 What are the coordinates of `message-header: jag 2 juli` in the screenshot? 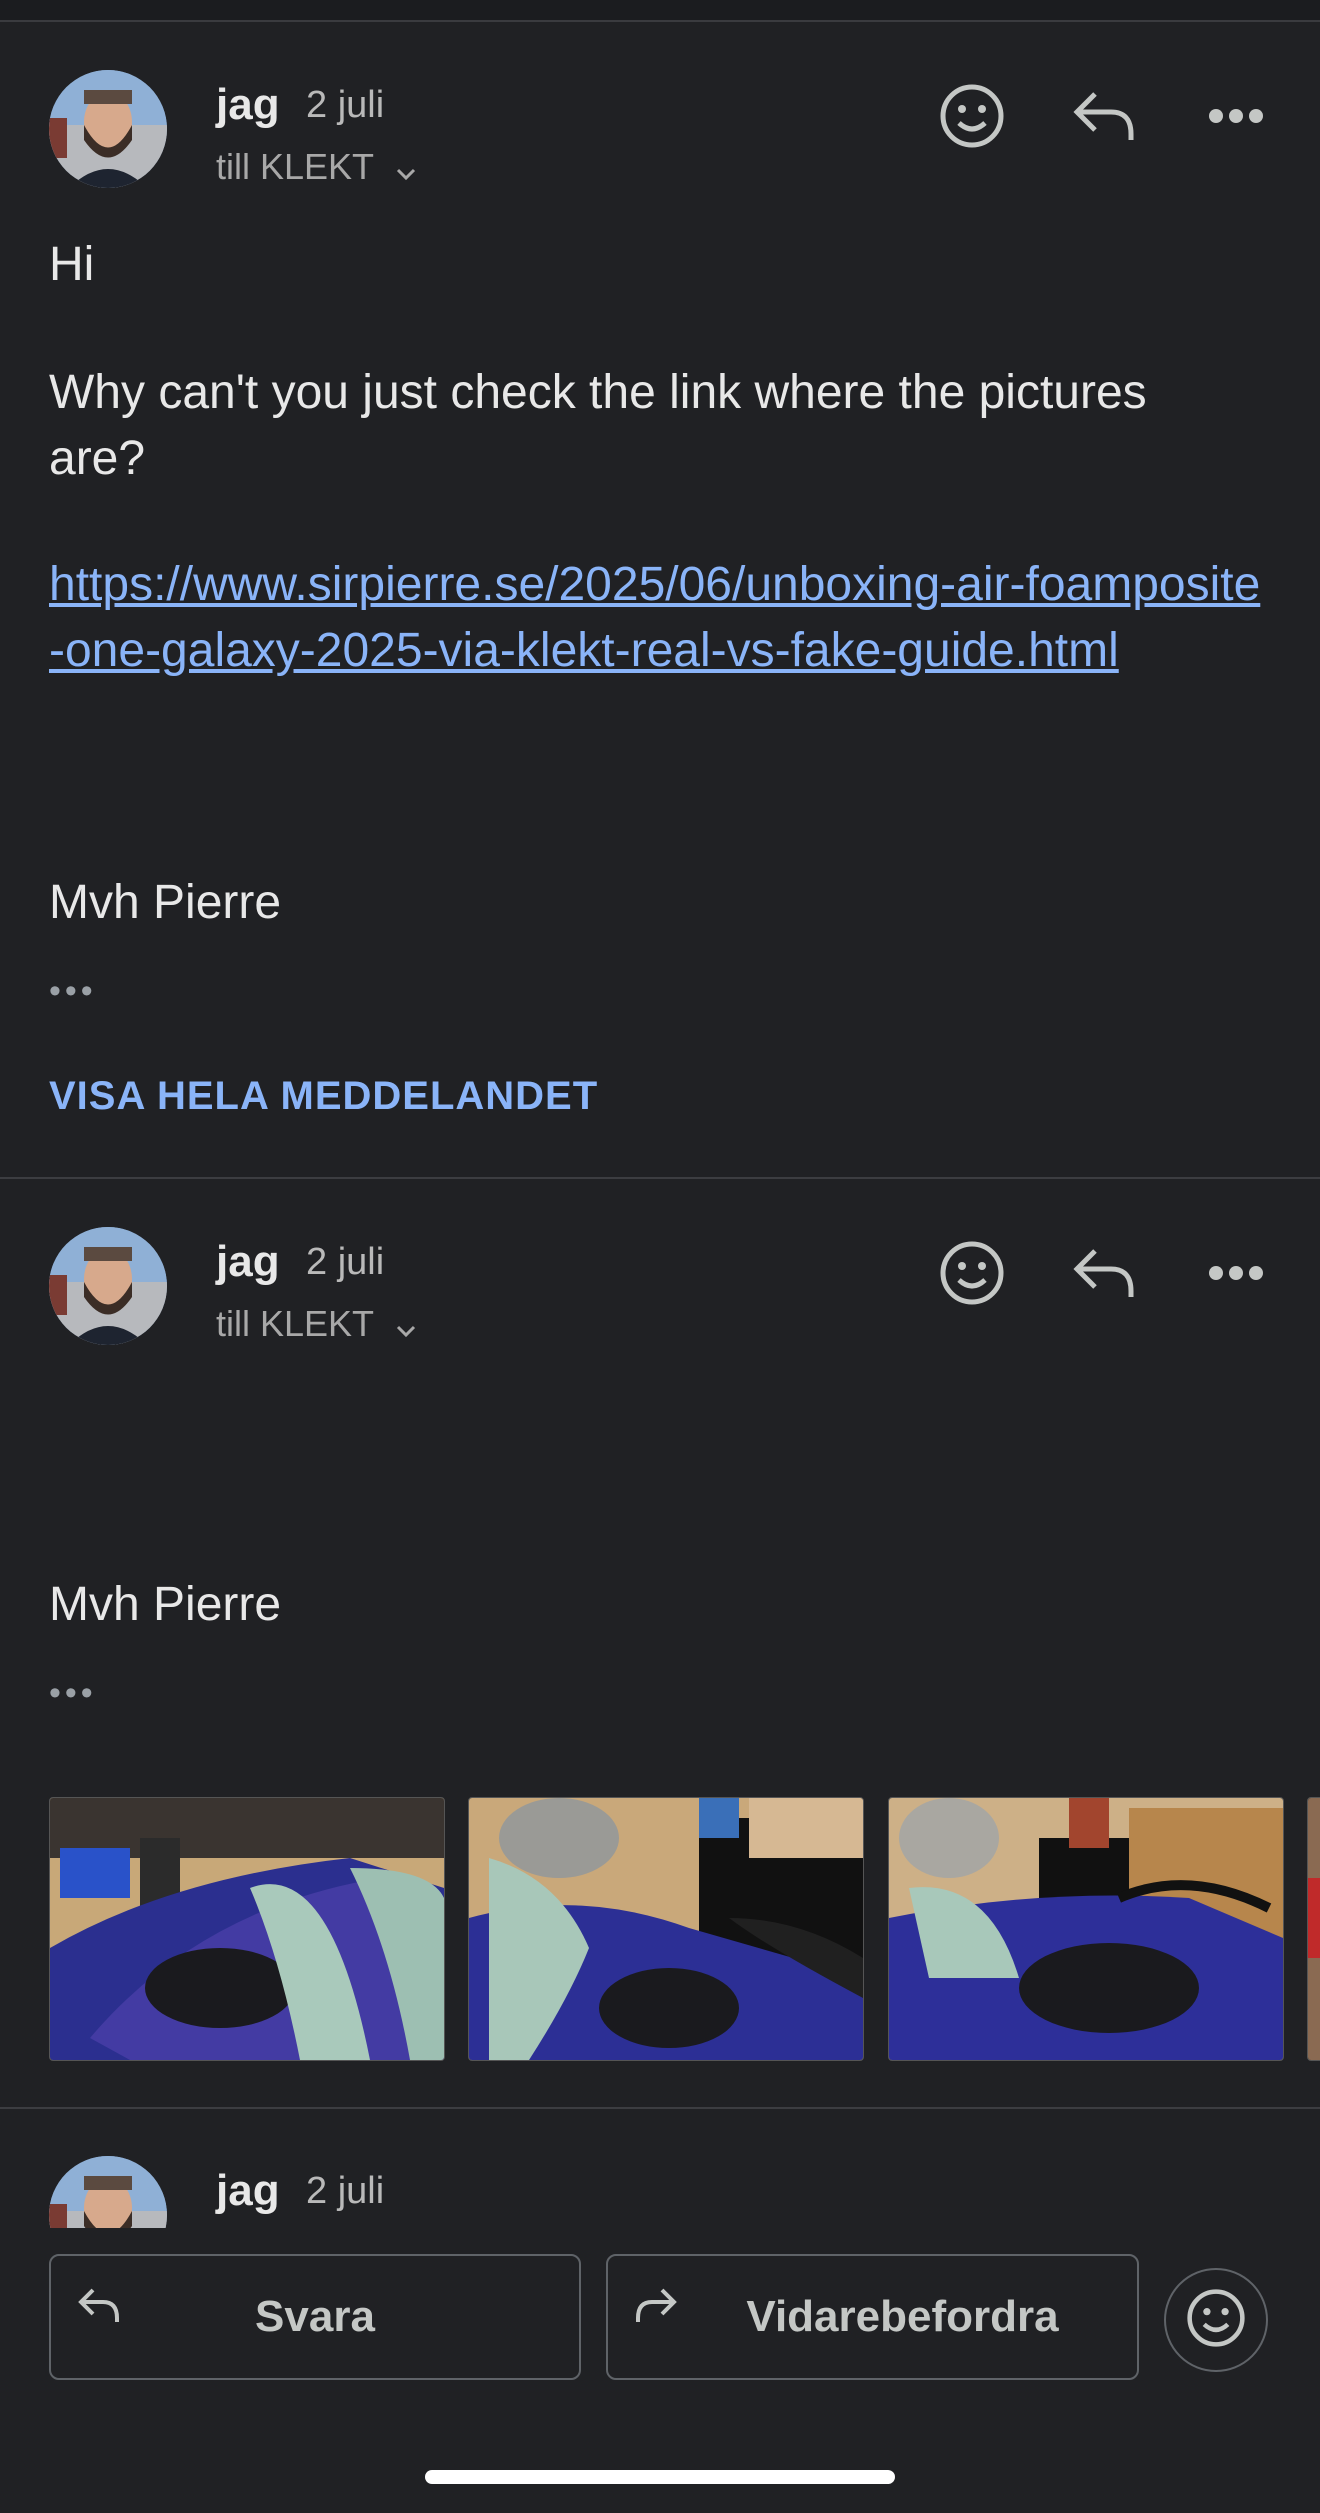 It's located at (660, 2192).